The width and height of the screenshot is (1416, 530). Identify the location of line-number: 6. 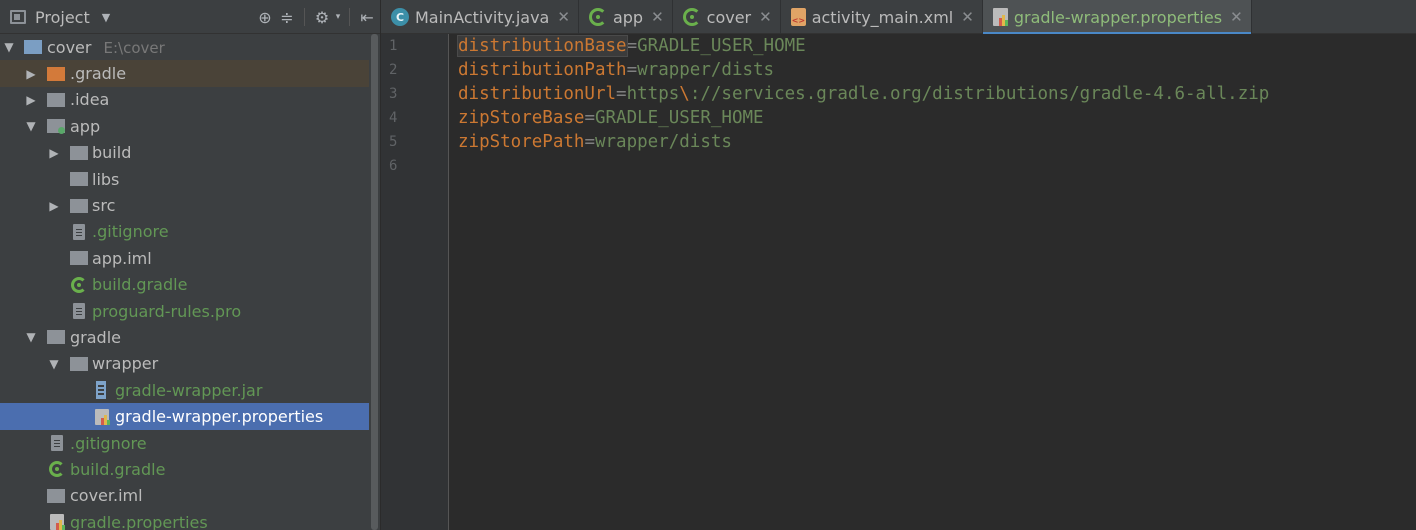
(393, 166).